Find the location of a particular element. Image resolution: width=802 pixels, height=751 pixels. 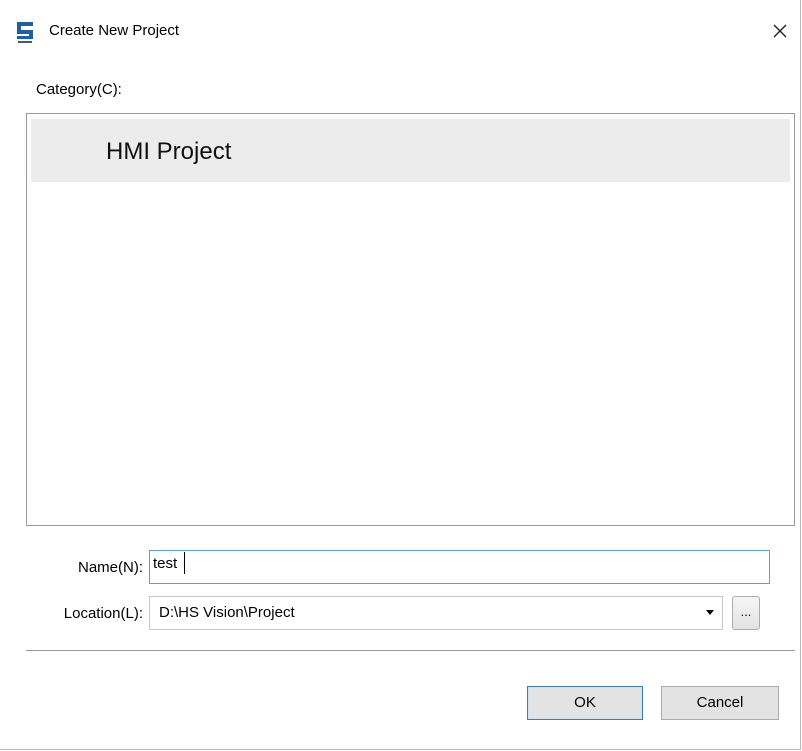

separator is located at coordinates (410, 650).